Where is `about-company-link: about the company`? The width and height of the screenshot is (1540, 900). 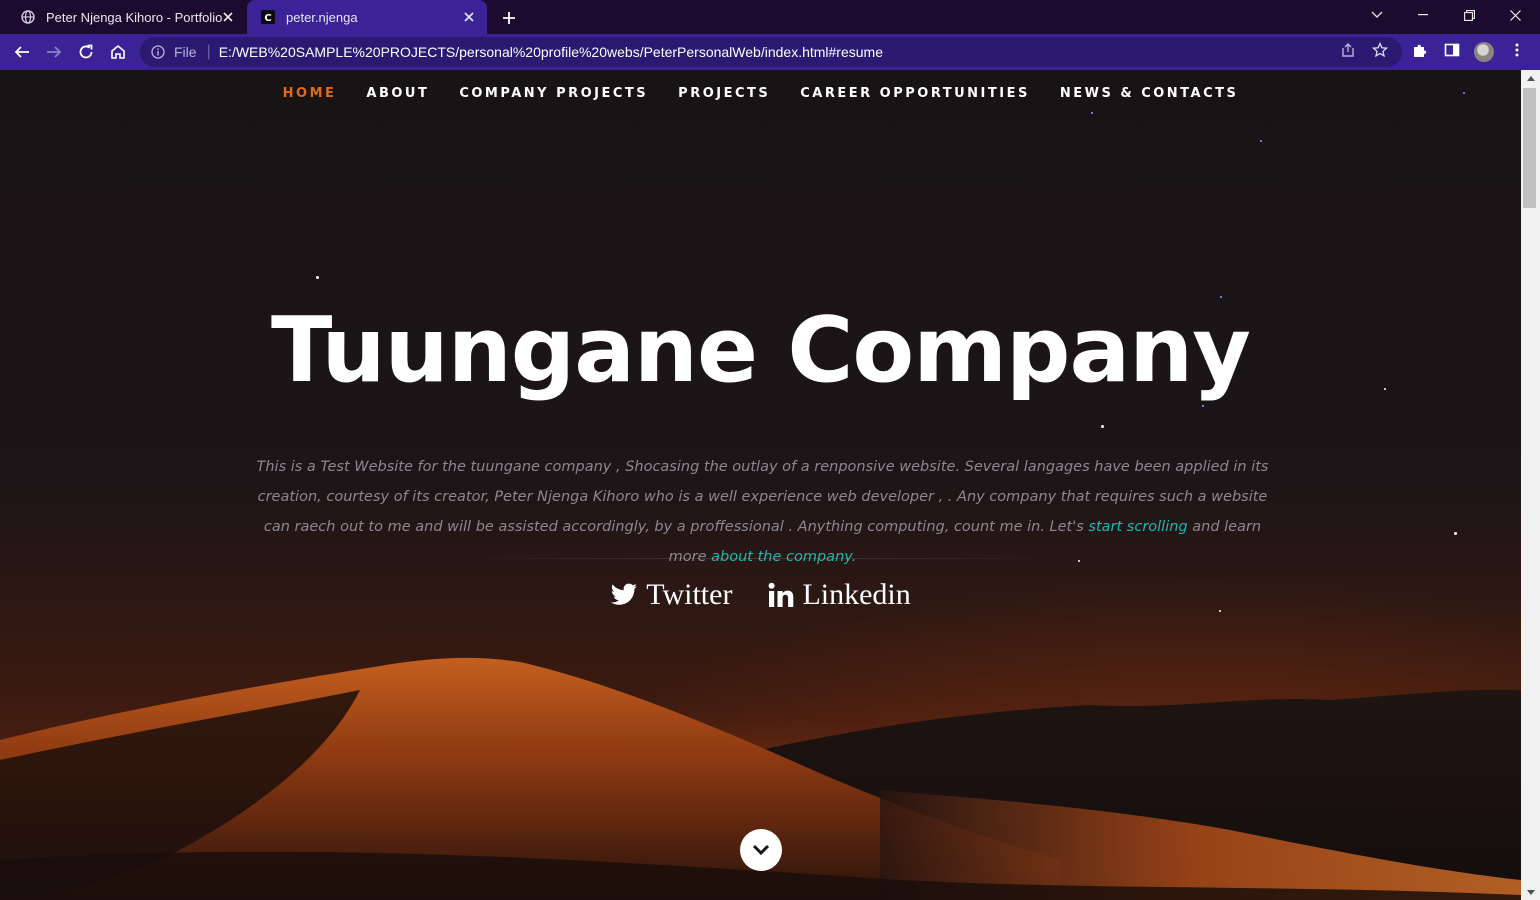 about-company-link: about the company is located at coordinates (781, 557).